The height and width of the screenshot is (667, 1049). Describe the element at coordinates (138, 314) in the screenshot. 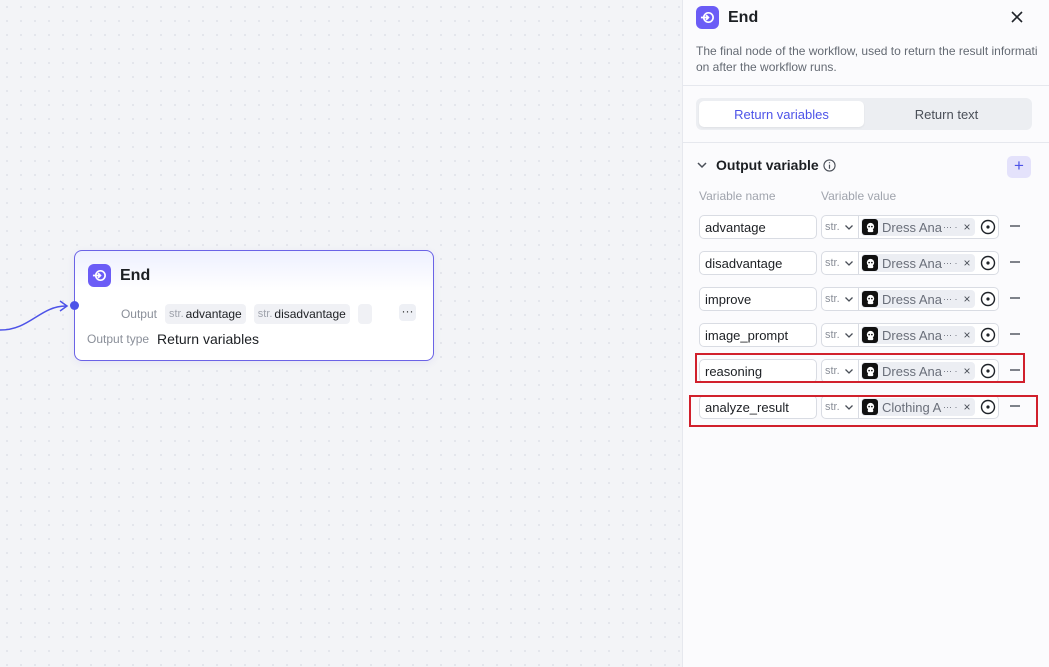

I see `output-label: Output` at that location.